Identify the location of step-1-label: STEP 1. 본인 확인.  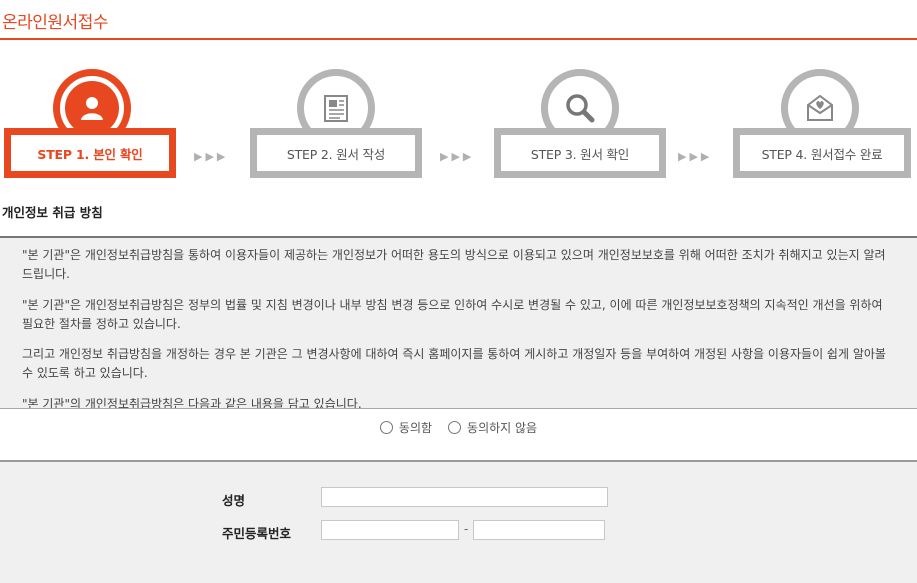
(90, 154).